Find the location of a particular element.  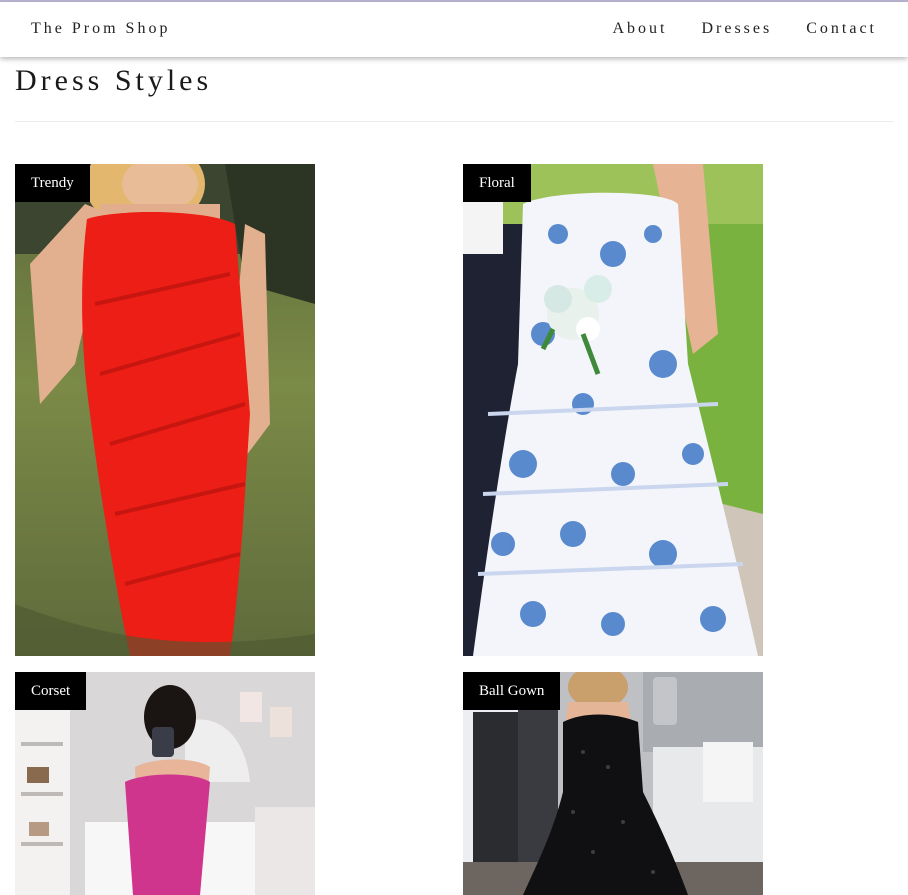

brand-logo: The Prom Shop is located at coordinates (100, 29).